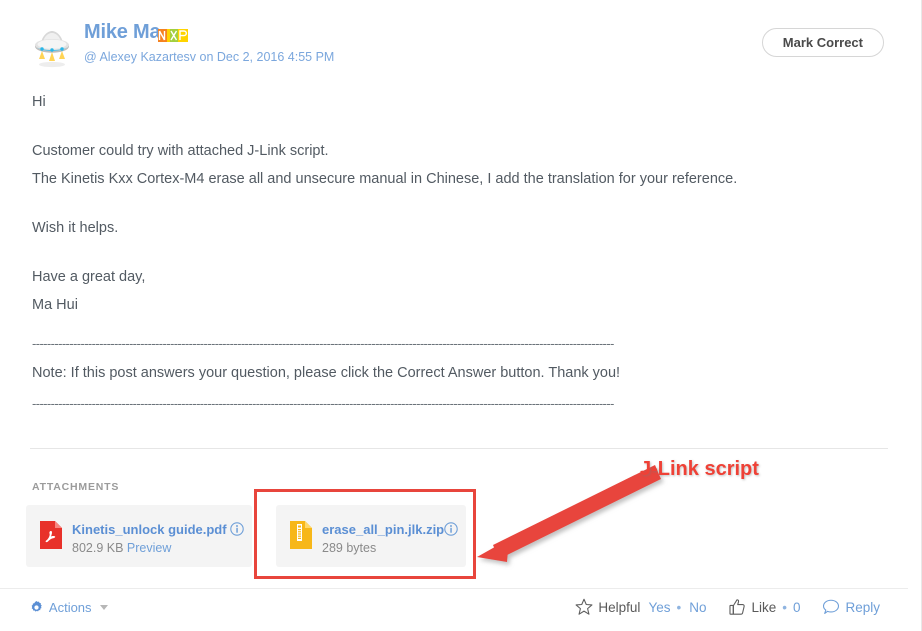  I want to click on body-line-5: Ma Hui, so click(55, 305).